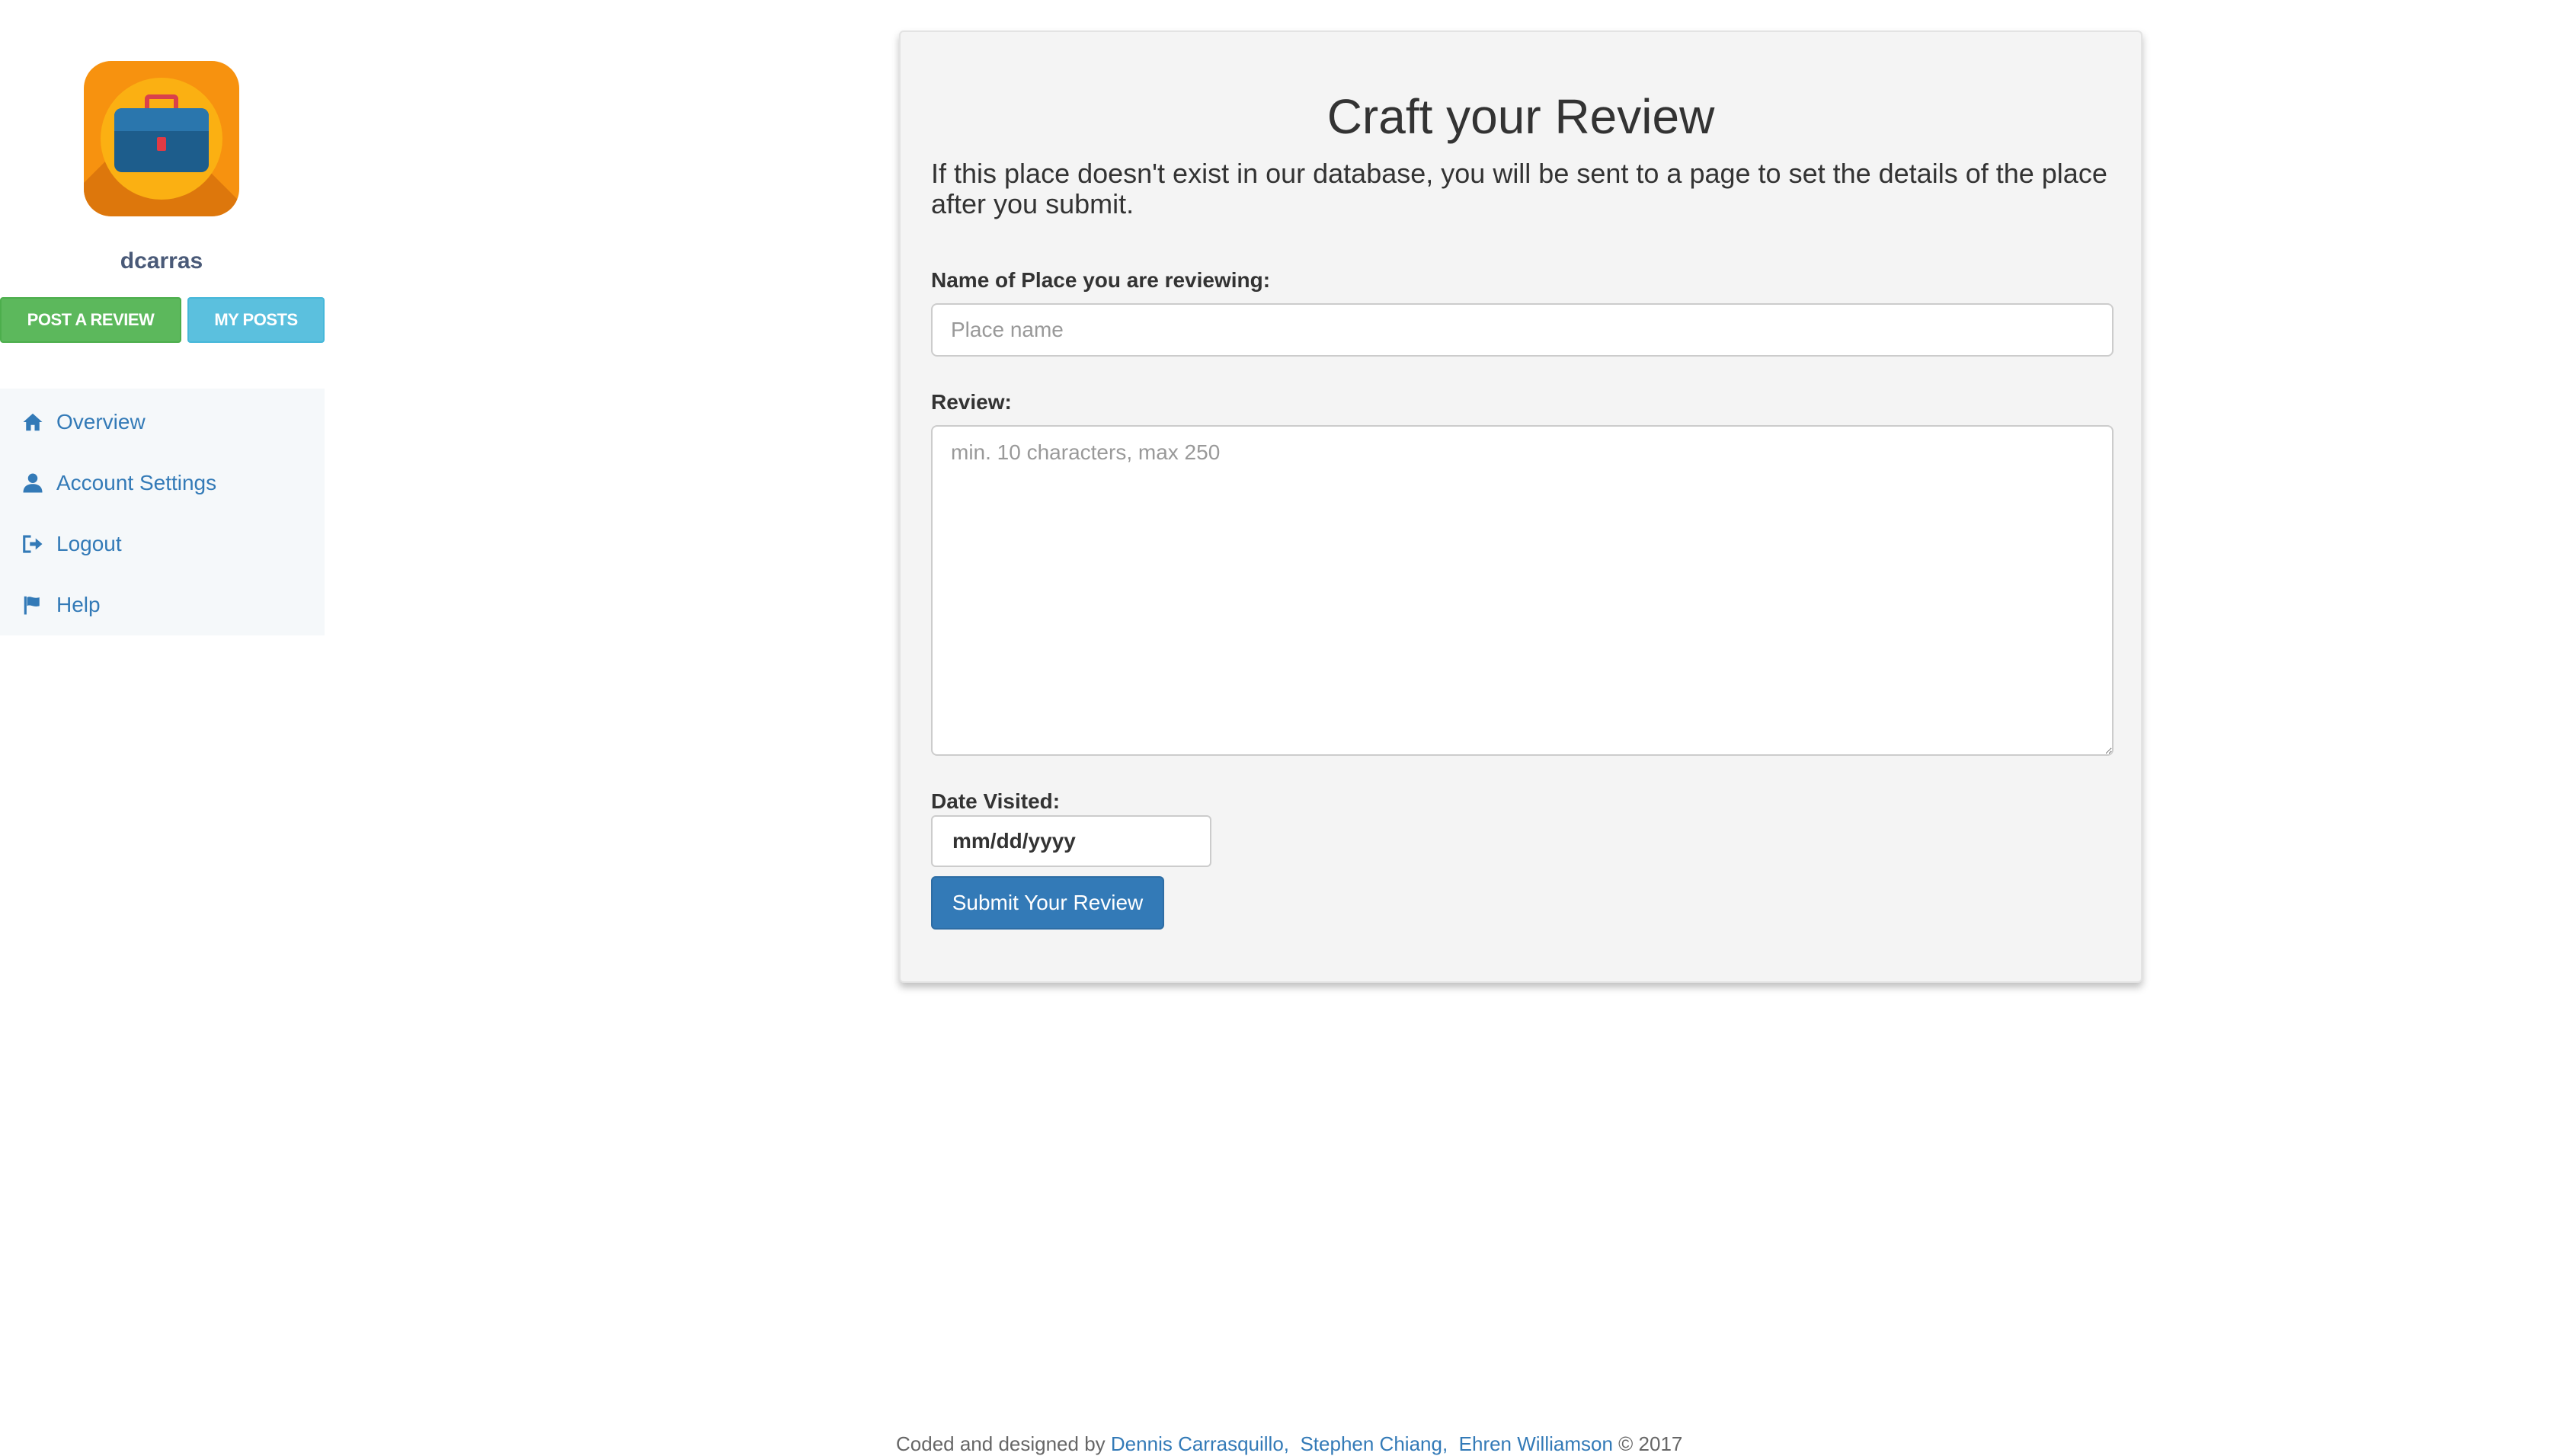  I want to click on sidebar-item-logout: Logout, so click(71, 544).